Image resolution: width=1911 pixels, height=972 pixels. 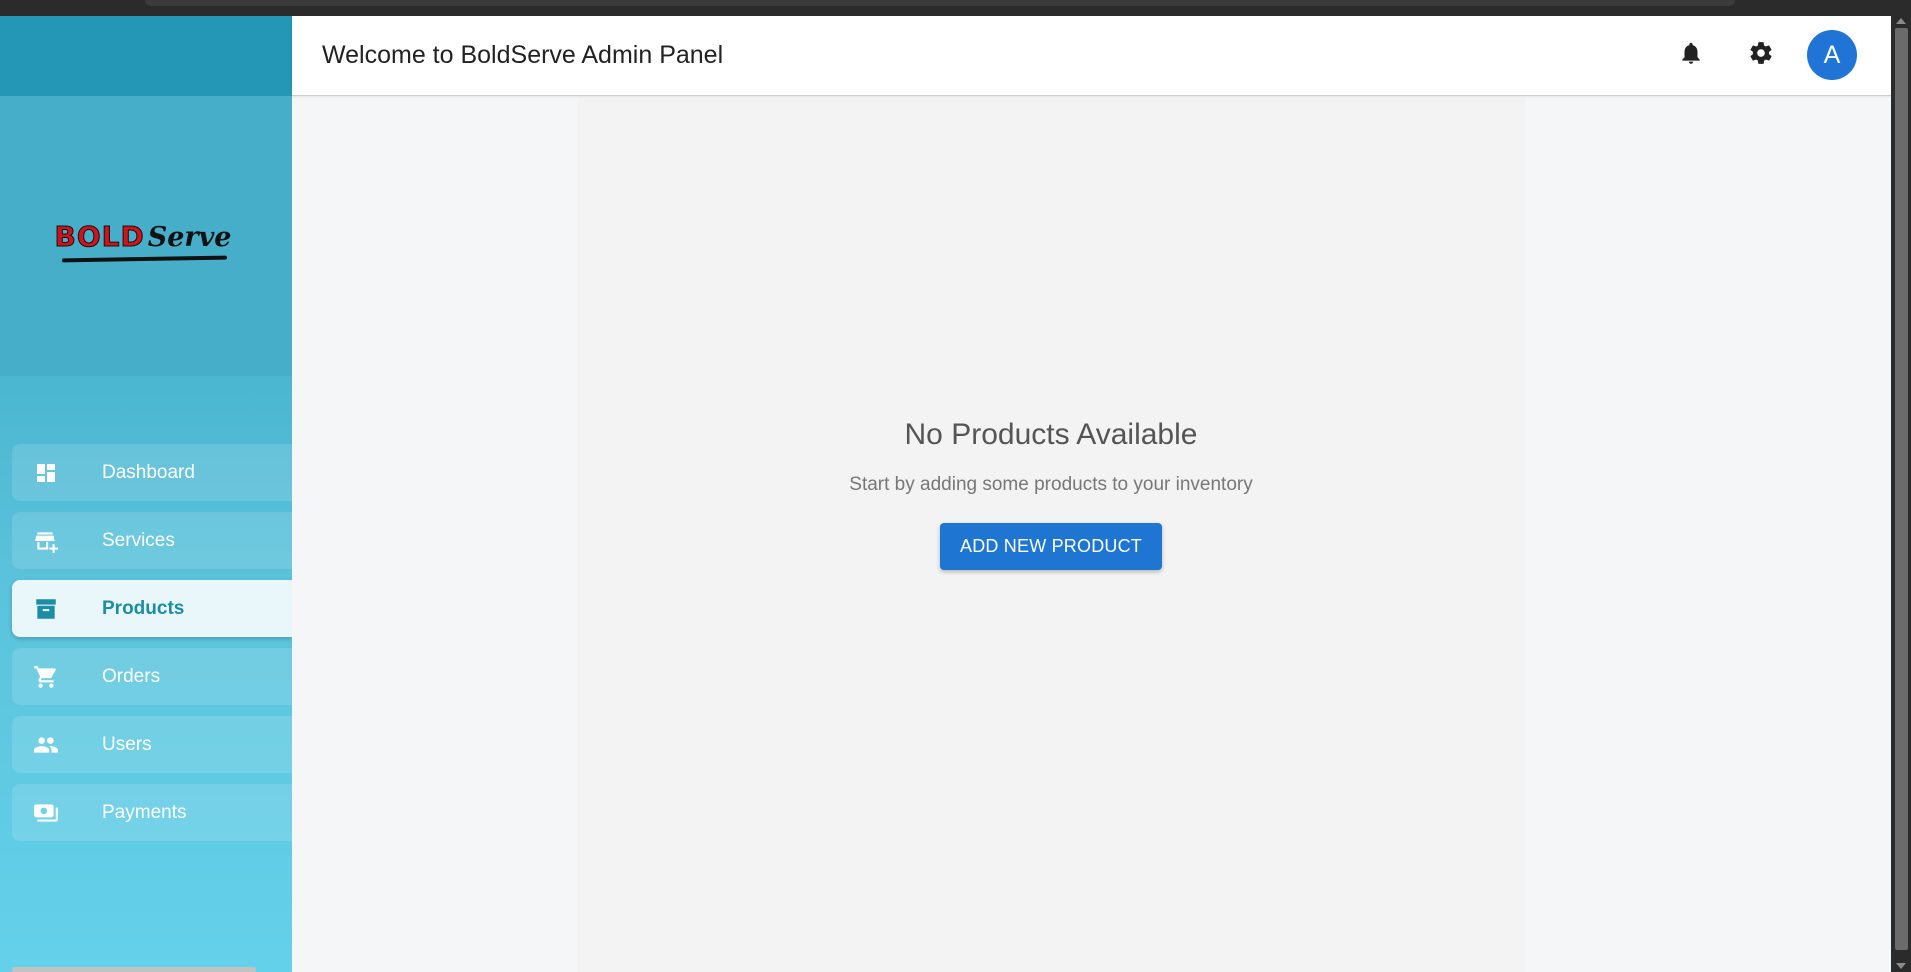 I want to click on scroll-down-arrow-icon, so click(x=1901, y=966).